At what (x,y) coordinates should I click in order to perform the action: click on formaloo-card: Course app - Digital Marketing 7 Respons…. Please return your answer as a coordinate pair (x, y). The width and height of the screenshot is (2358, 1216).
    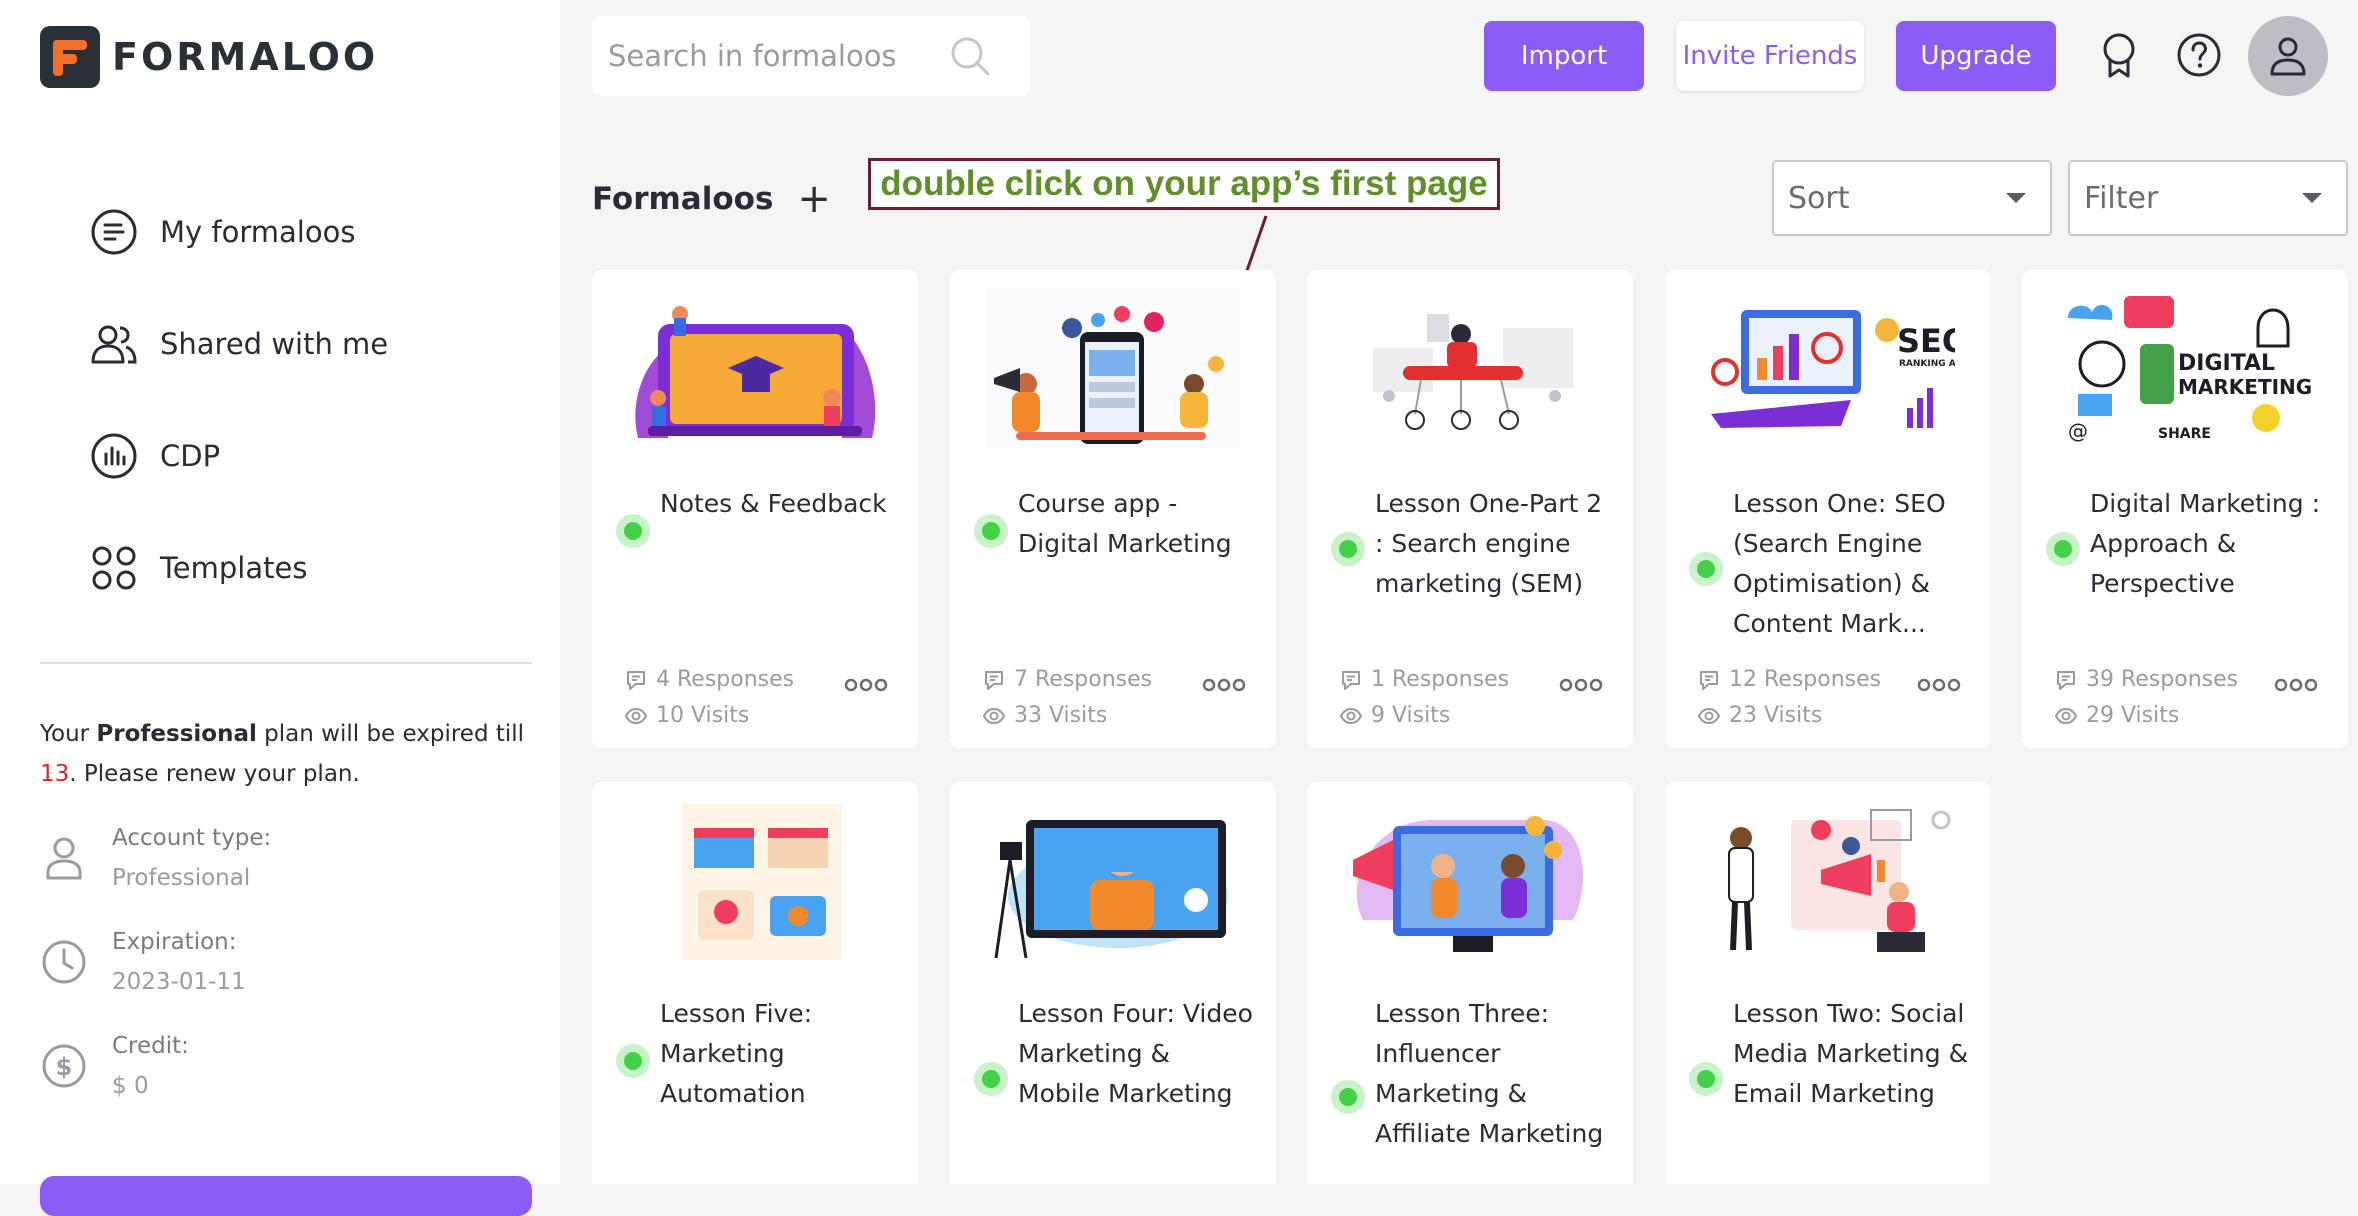
    Looking at the image, I should click on (1113, 509).